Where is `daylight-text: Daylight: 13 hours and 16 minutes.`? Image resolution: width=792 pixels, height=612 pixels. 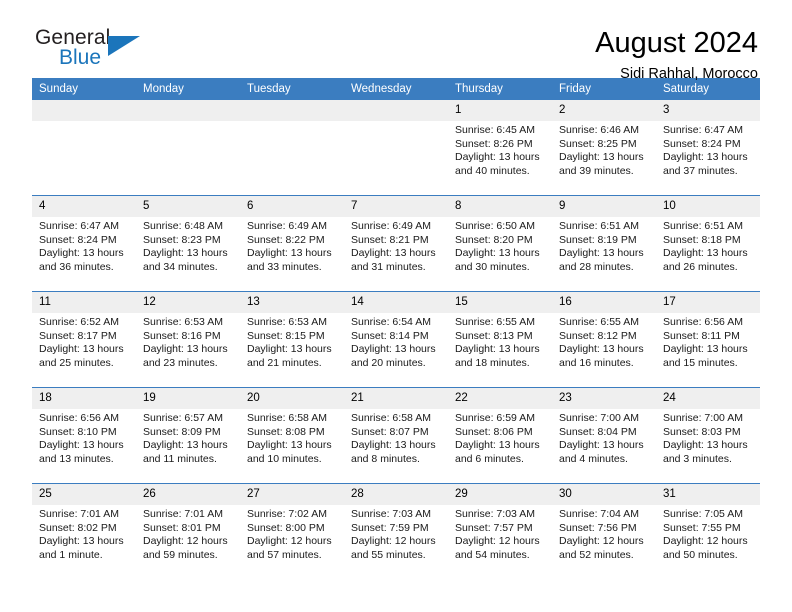 daylight-text: Daylight: 13 hours and 16 minutes. is located at coordinates (601, 356).